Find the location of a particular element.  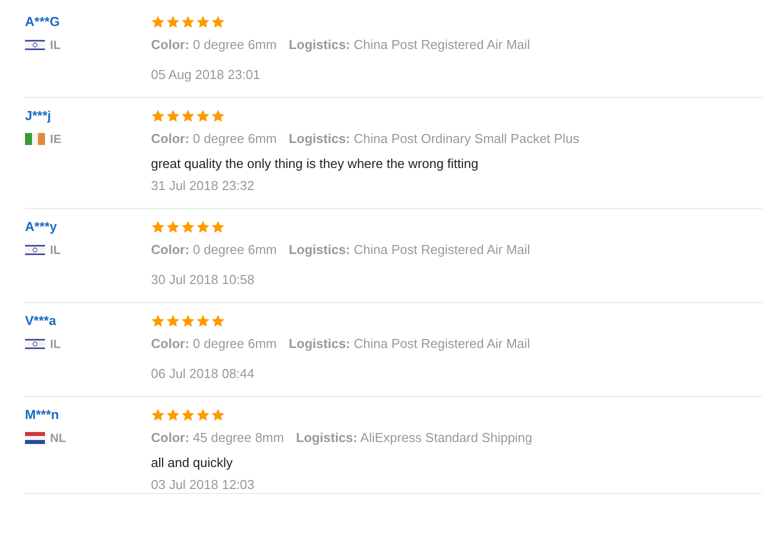

review-comment: great quality the only thing is they where the wrong fitting is located at coordinates (315, 163).